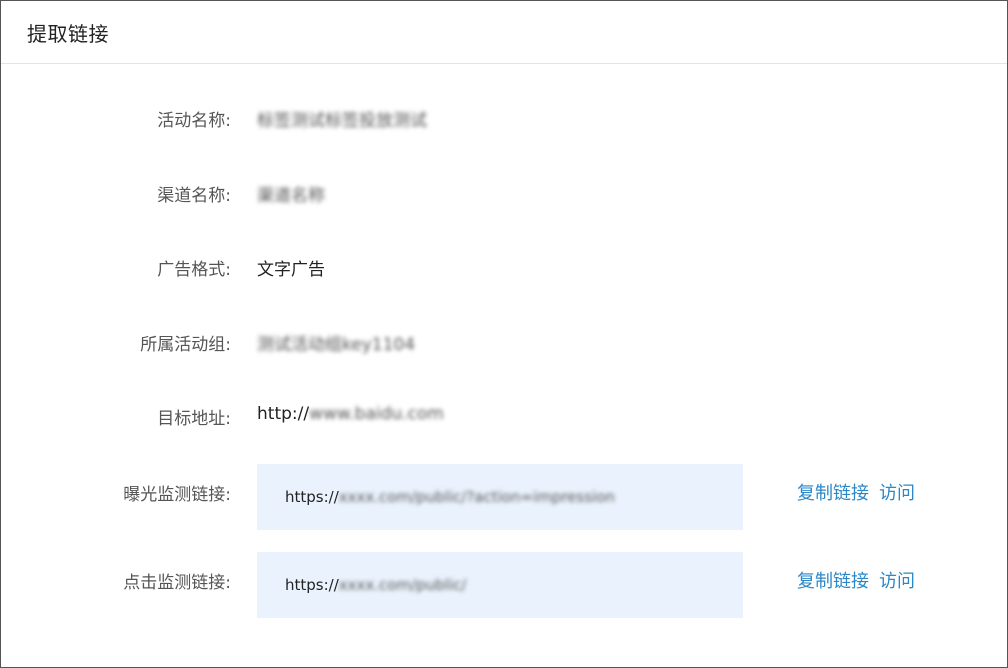 This screenshot has width=1008, height=668. Describe the element at coordinates (312, 497) in the screenshot. I see `exposure-url-prefix: https://` at that location.